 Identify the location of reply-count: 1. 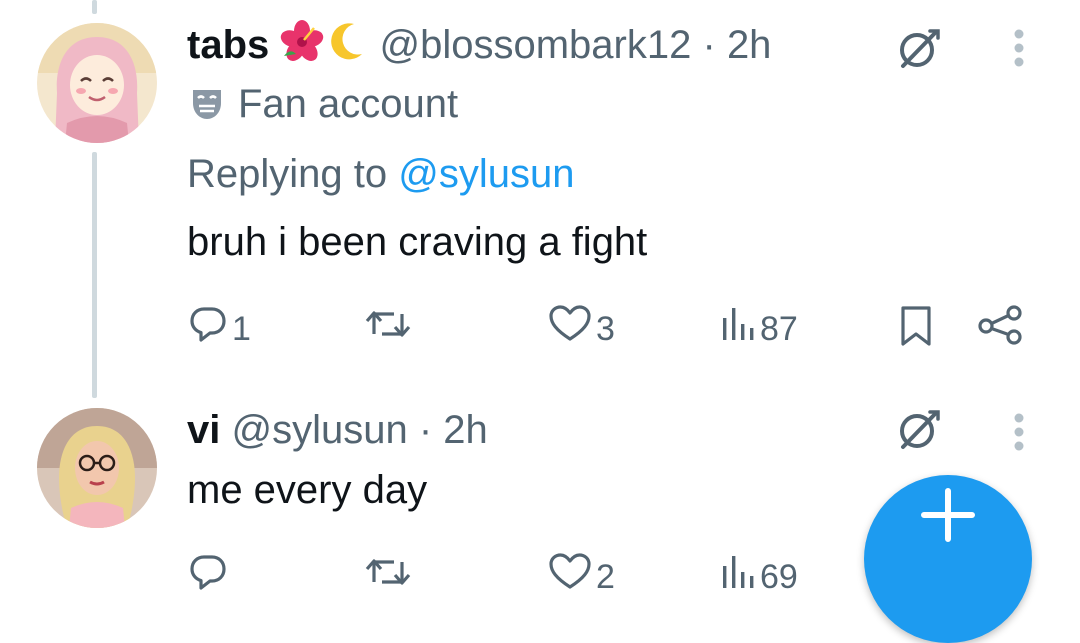
(241, 328).